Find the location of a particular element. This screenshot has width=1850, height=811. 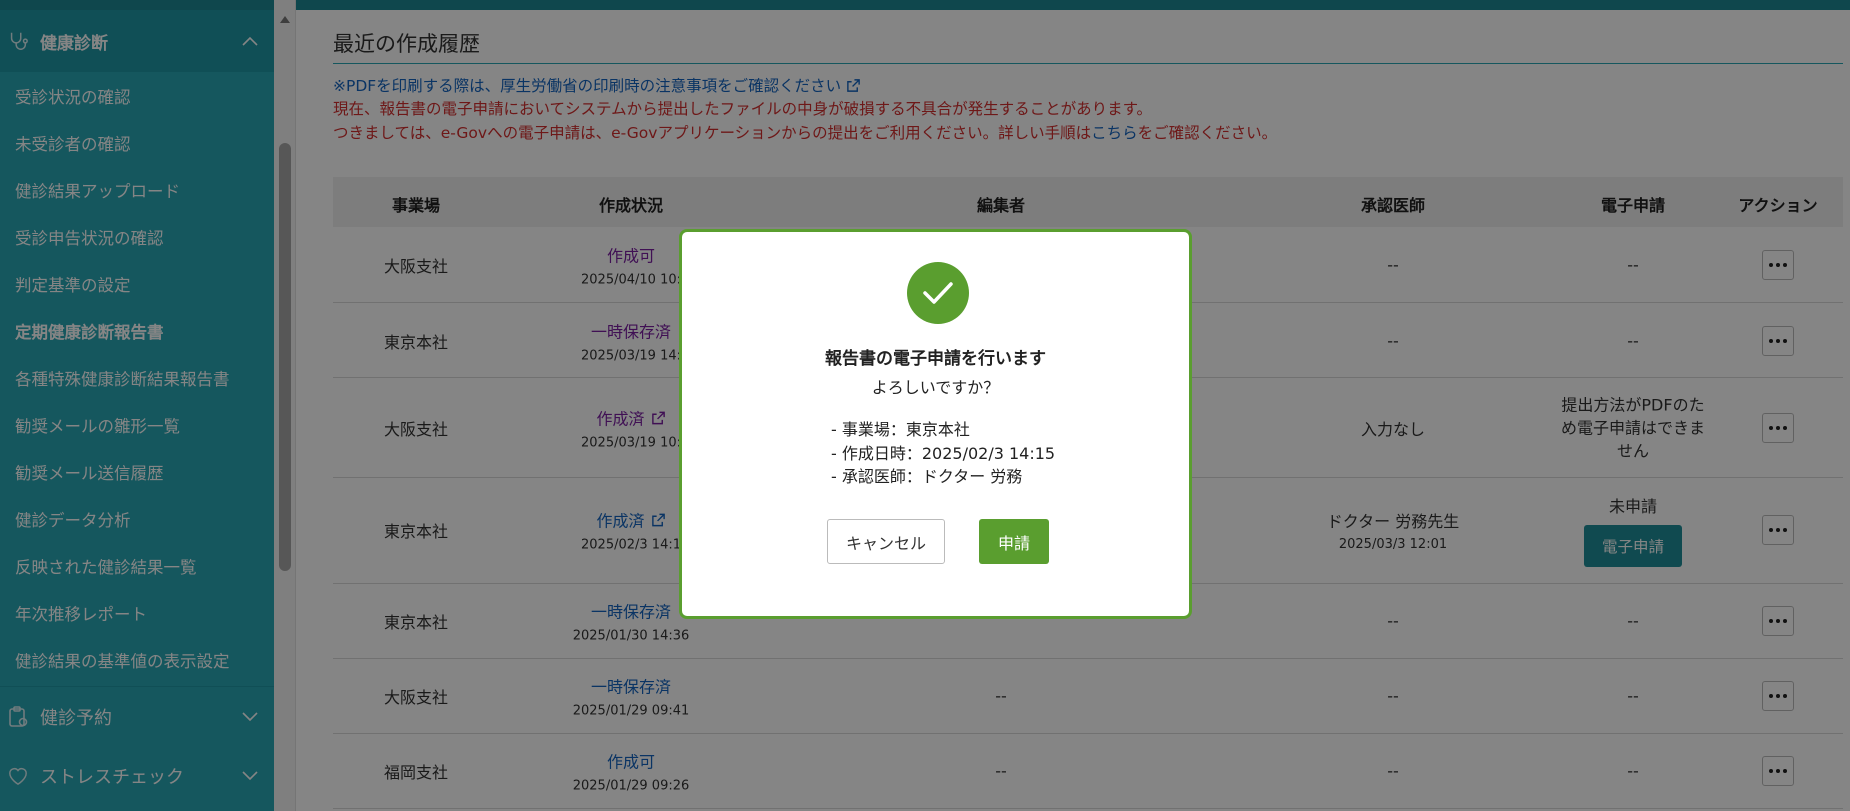

detail-doctor: - 承認医師：ドクター 労務 is located at coordinates (927, 476).